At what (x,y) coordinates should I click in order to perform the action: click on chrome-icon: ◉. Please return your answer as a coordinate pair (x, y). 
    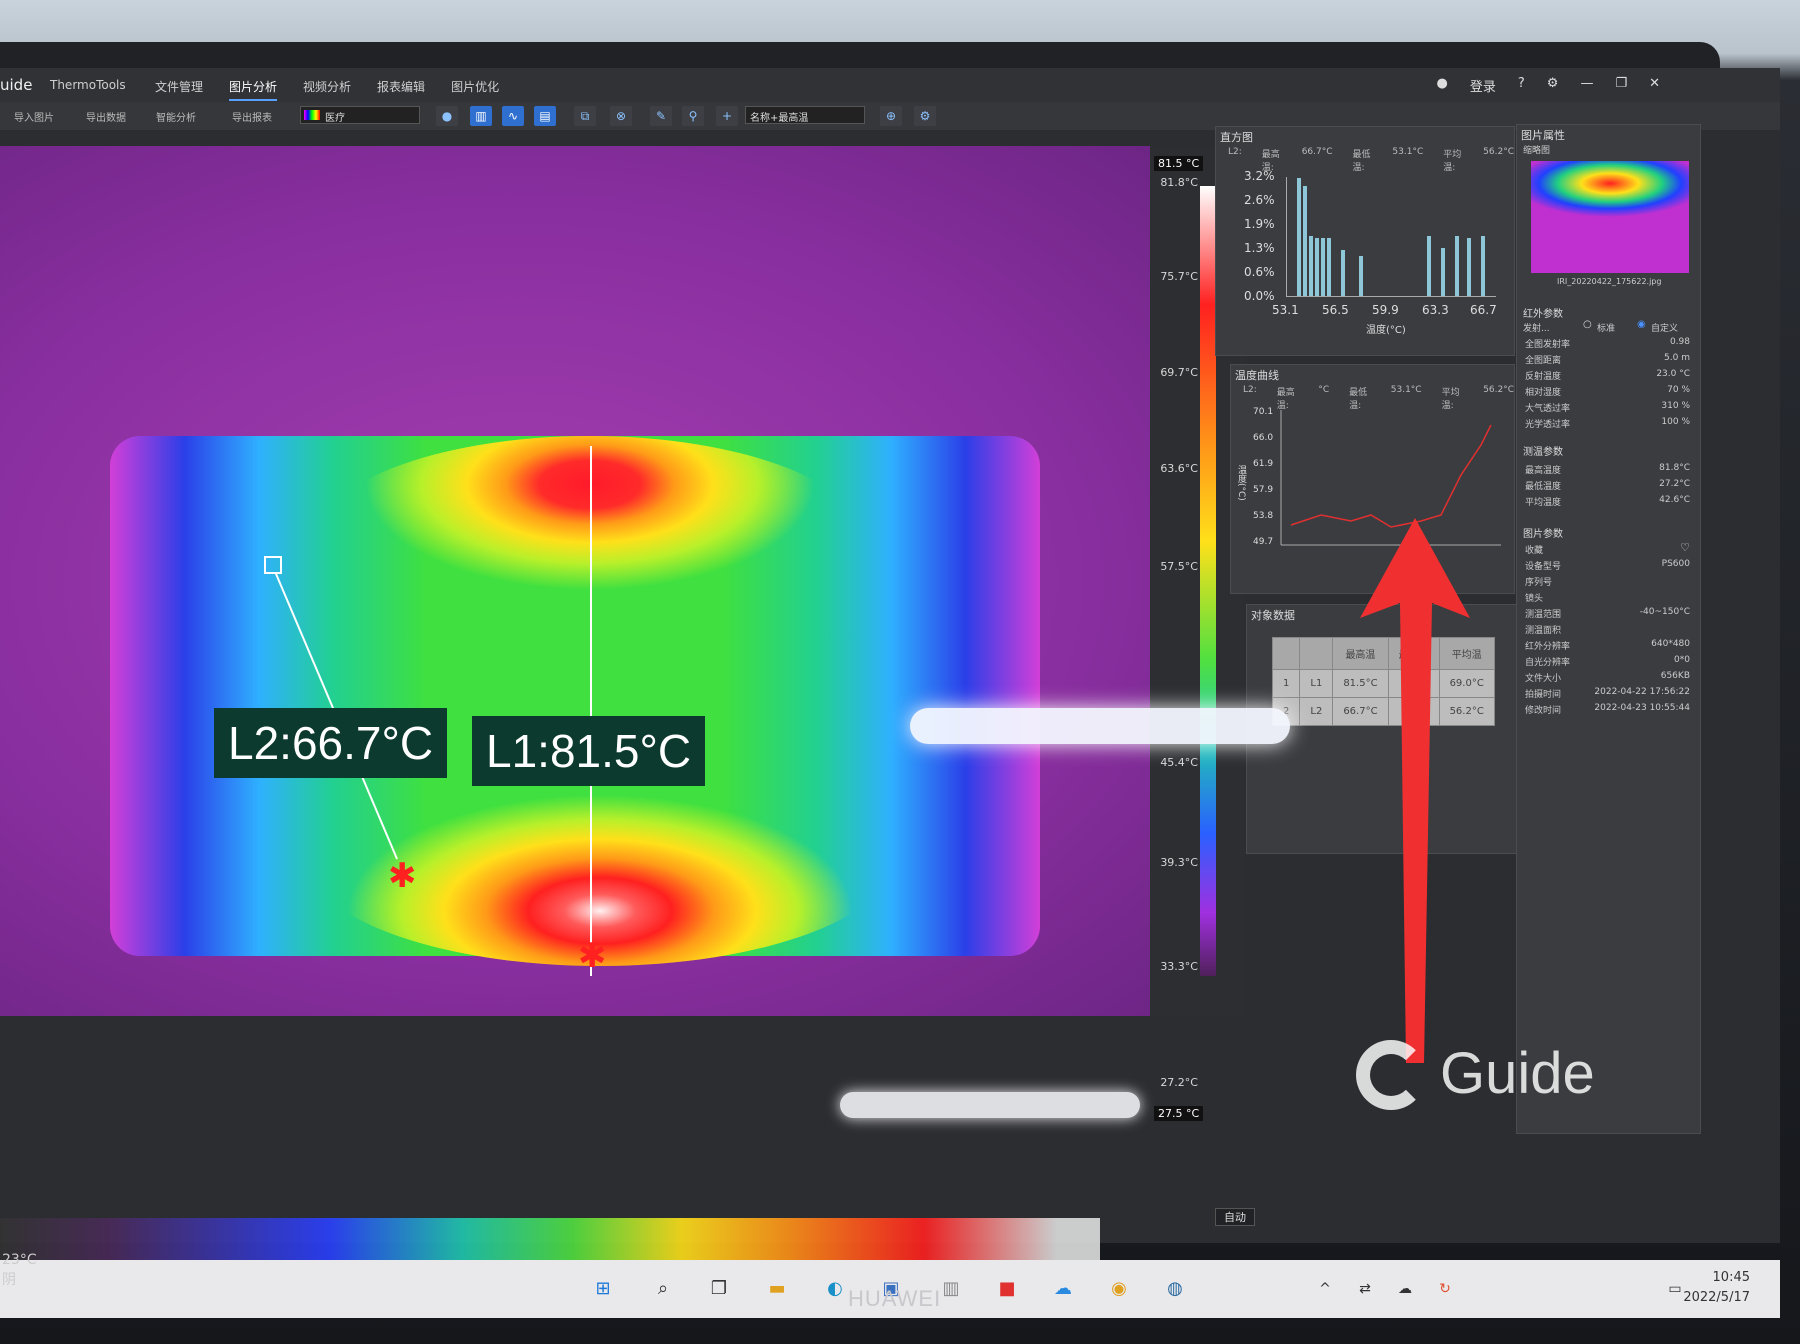
    Looking at the image, I should click on (1119, 1289).